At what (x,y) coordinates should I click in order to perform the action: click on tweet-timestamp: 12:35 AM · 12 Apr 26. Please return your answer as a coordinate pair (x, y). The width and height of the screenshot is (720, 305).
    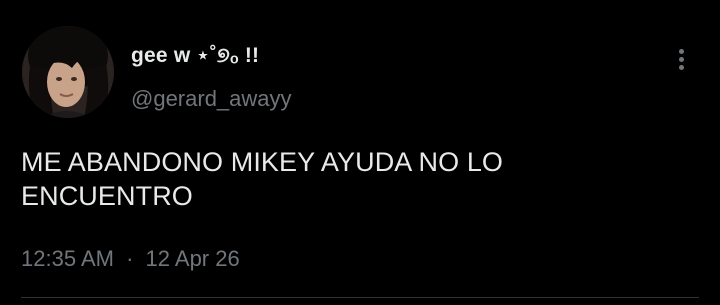
    Looking at the image, I should click on (130, 259).